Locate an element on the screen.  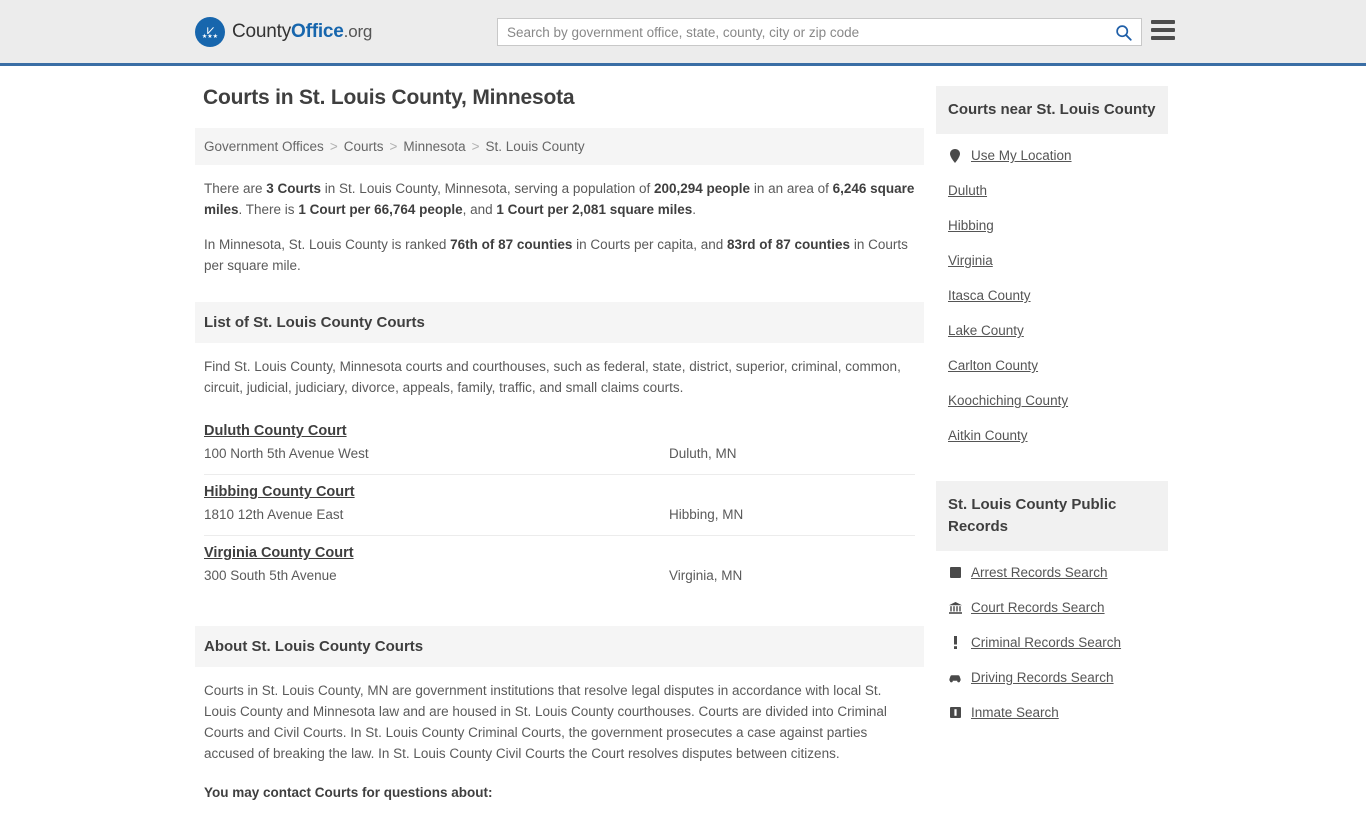
court-city: Virginia, MN is located at coordinates (706, 575).